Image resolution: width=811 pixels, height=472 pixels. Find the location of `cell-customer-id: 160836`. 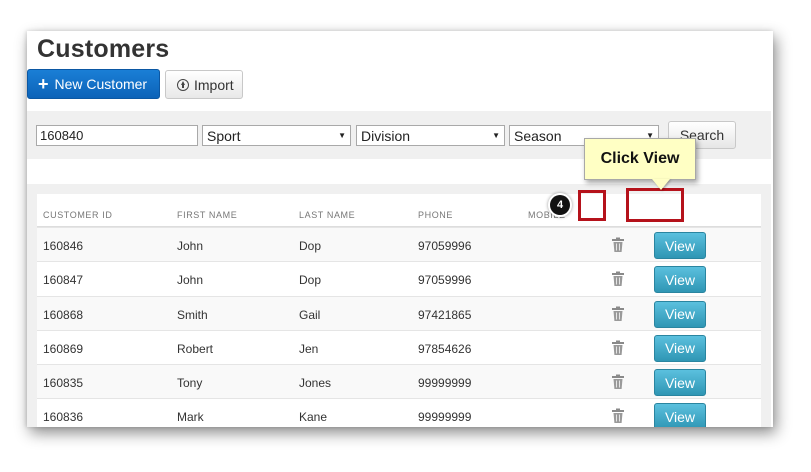

cell-customer-id: 160836 is located at coordinates (63, 417).